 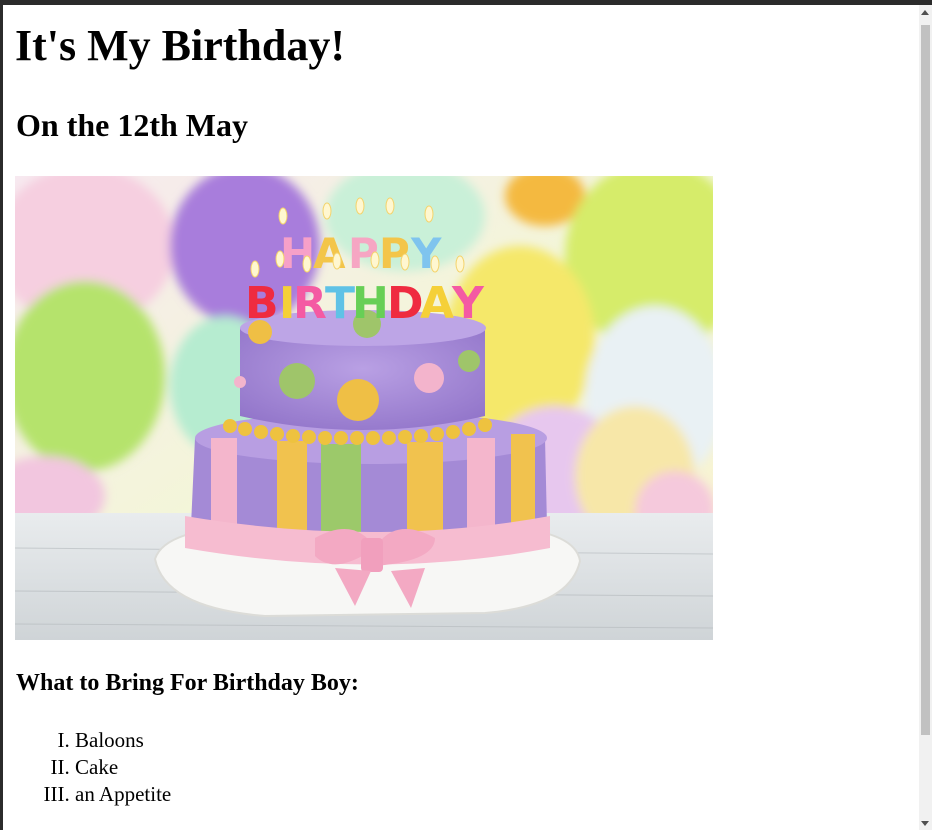 What do you see at coordinates (180, 45) in the screenshot?
I see `page-title: It's My Birthday!` at bounding box center [180, 45].